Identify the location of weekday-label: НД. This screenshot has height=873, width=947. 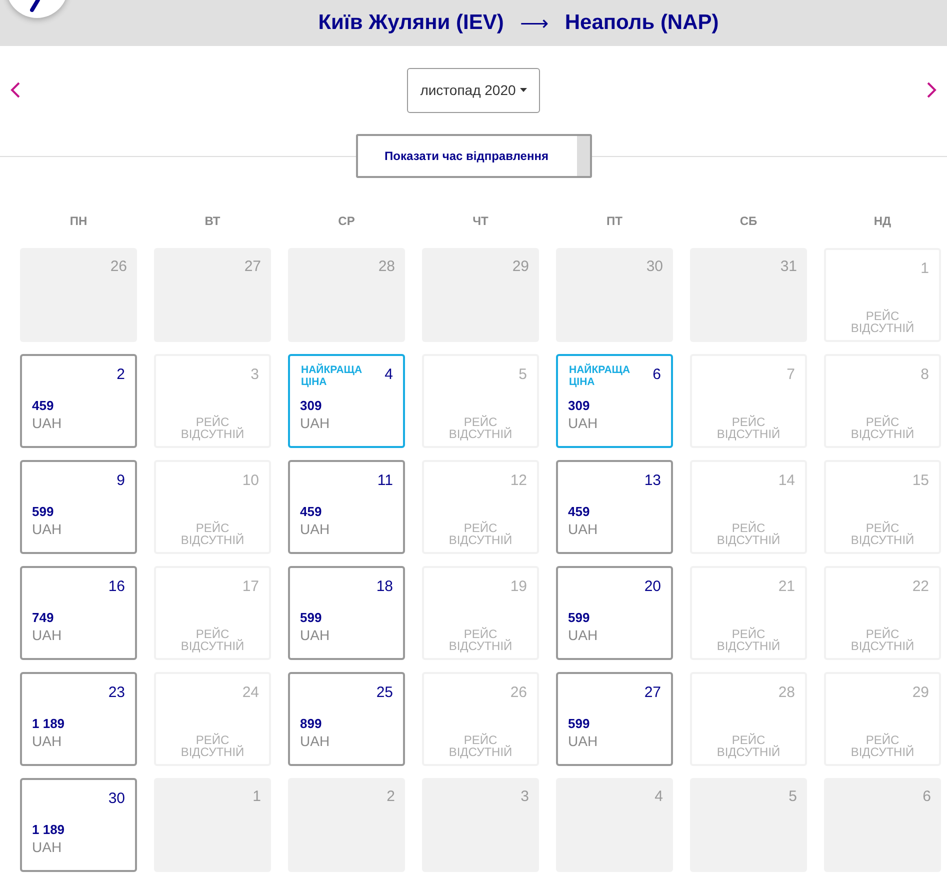
(883, 221).